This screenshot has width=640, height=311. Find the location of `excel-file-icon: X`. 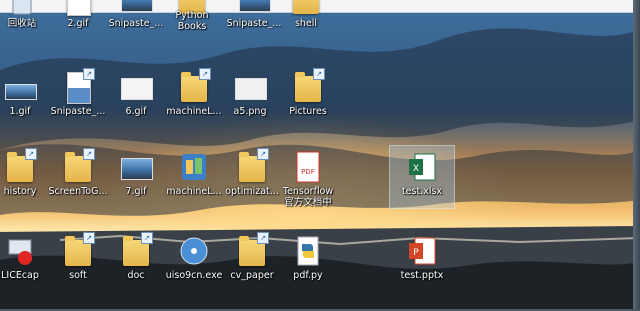

excel-file-icon: X is located at coordinates (422, 167).